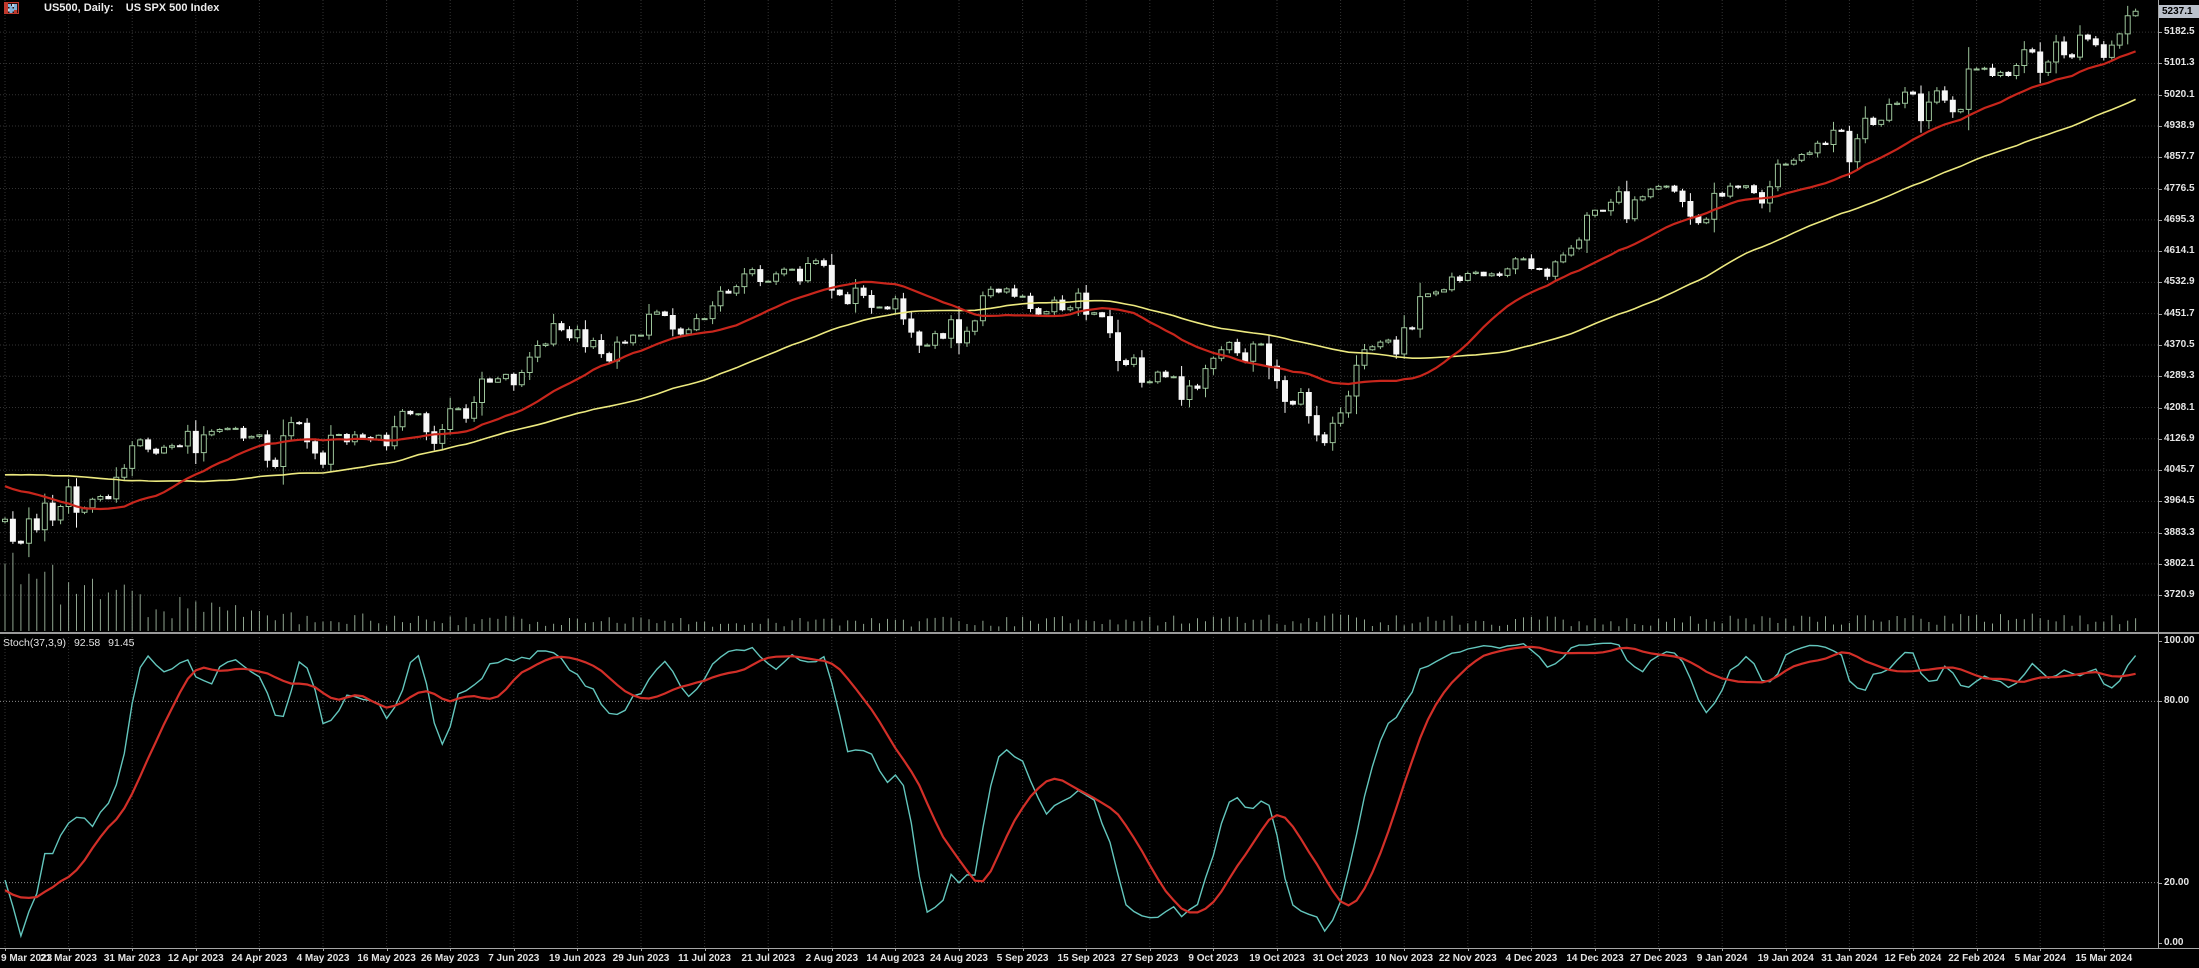  I want to click on chart-bars-icon, so click(22, 8).